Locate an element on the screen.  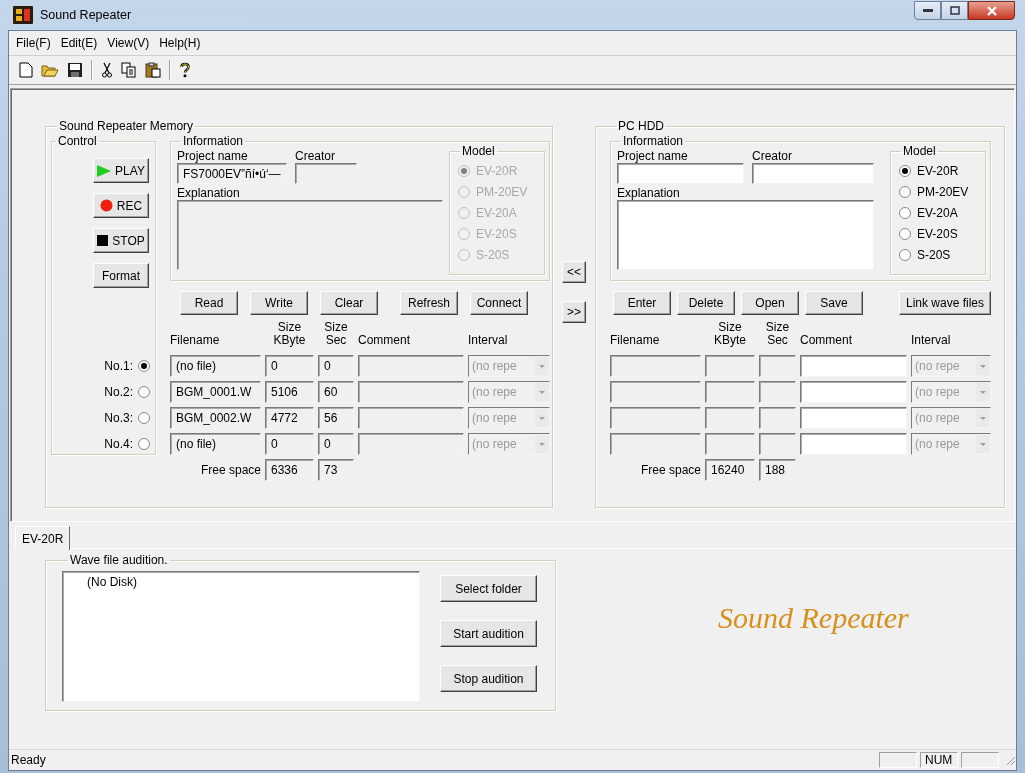
file-list: (No Disk) is located at coordinates (241, 636).